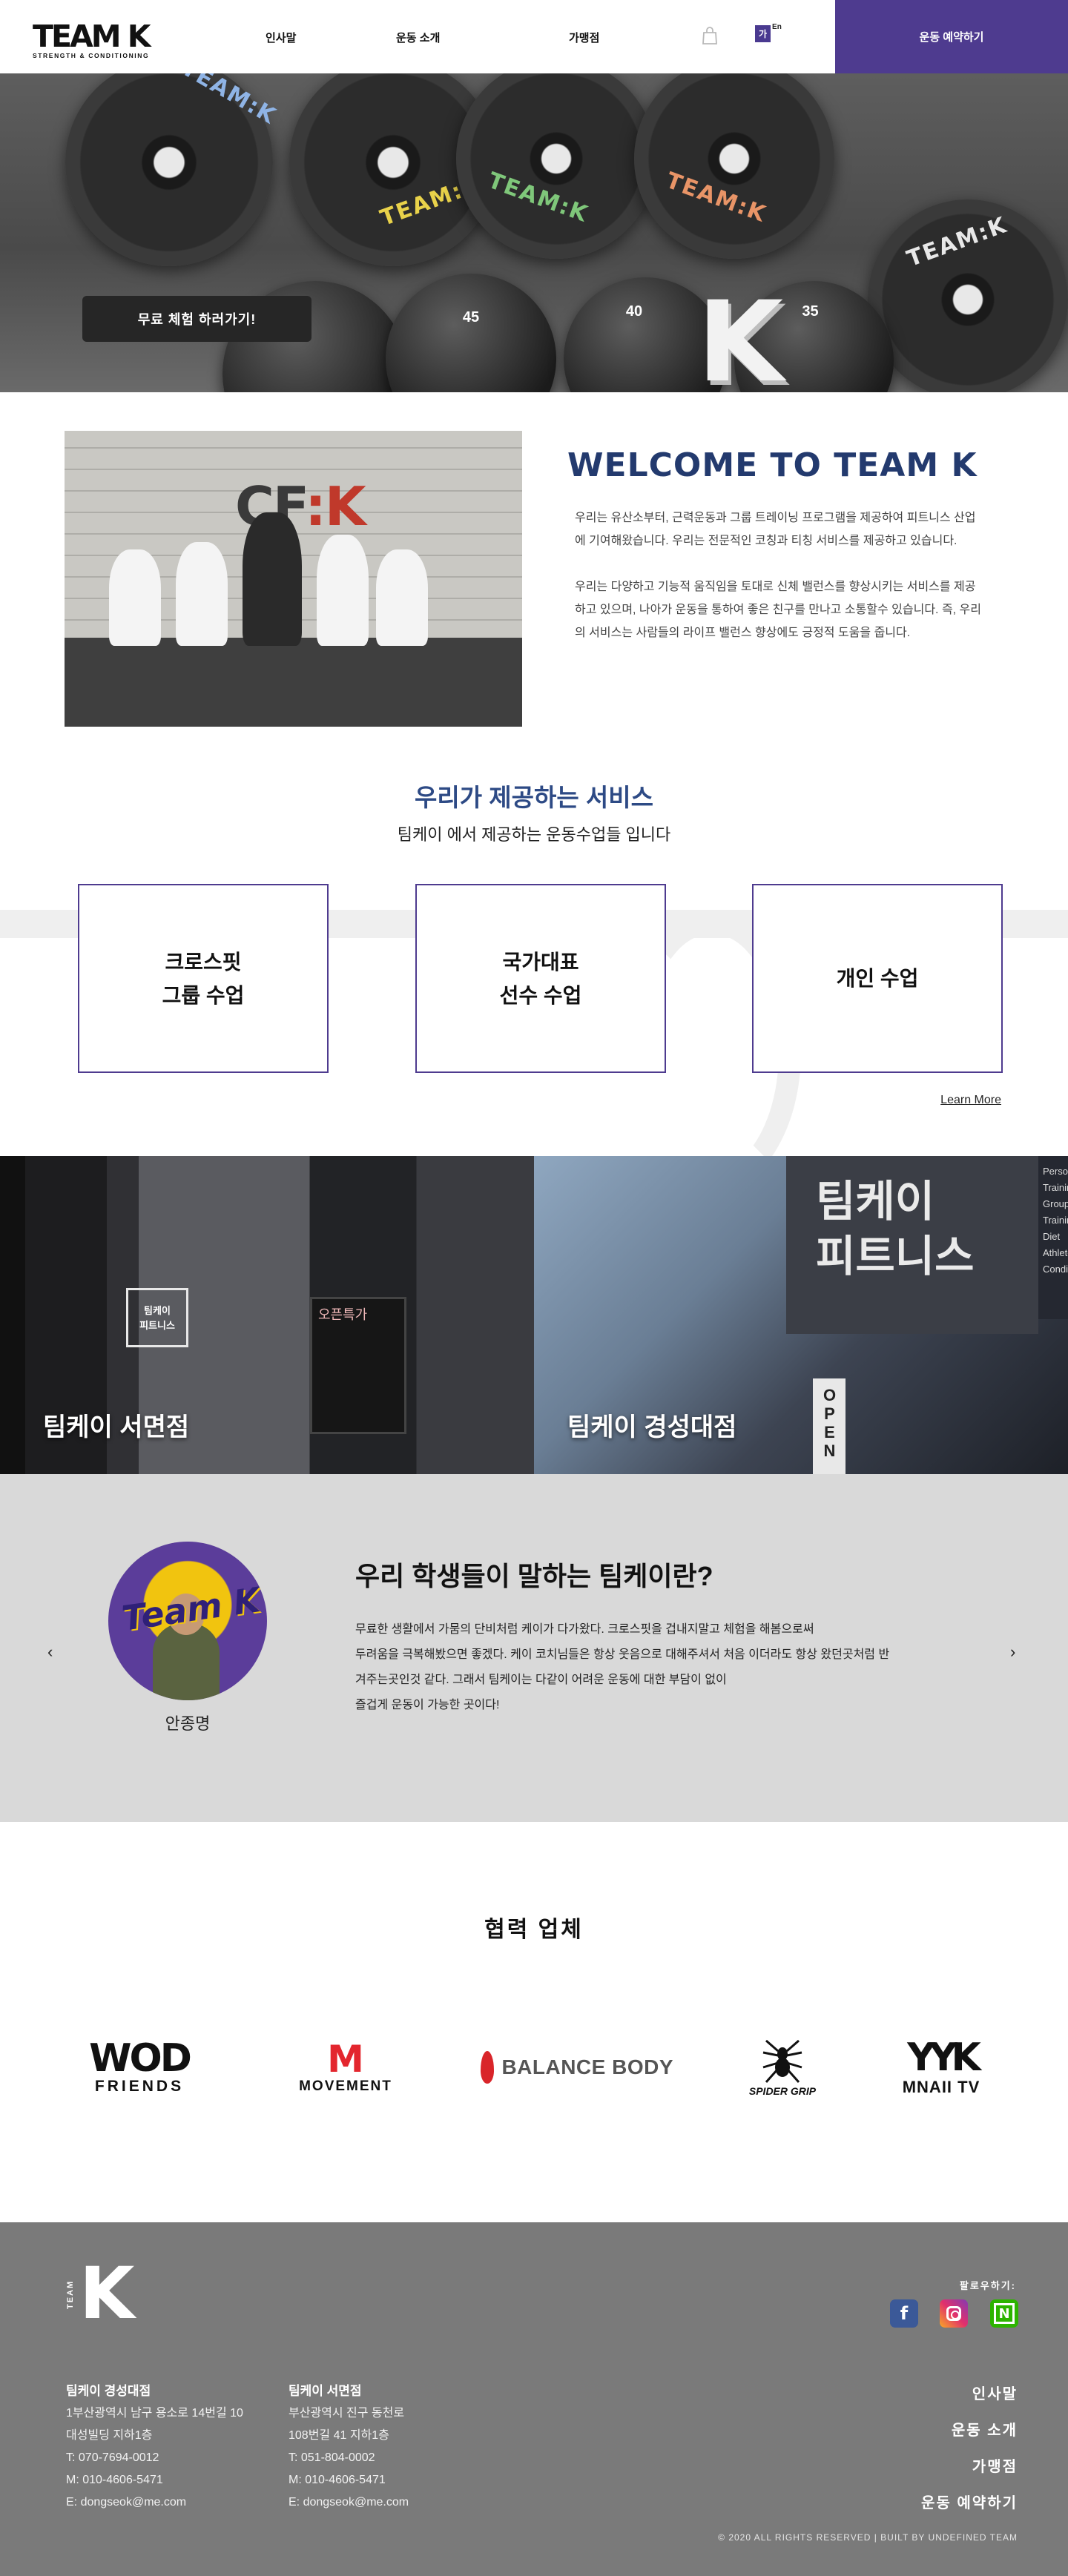 This screenshot has width=1068, height=2576. Describe the element at coordinates (418, 37) in the screenshot. I see `nav-exercise-intro: 운동 소개` at that location.